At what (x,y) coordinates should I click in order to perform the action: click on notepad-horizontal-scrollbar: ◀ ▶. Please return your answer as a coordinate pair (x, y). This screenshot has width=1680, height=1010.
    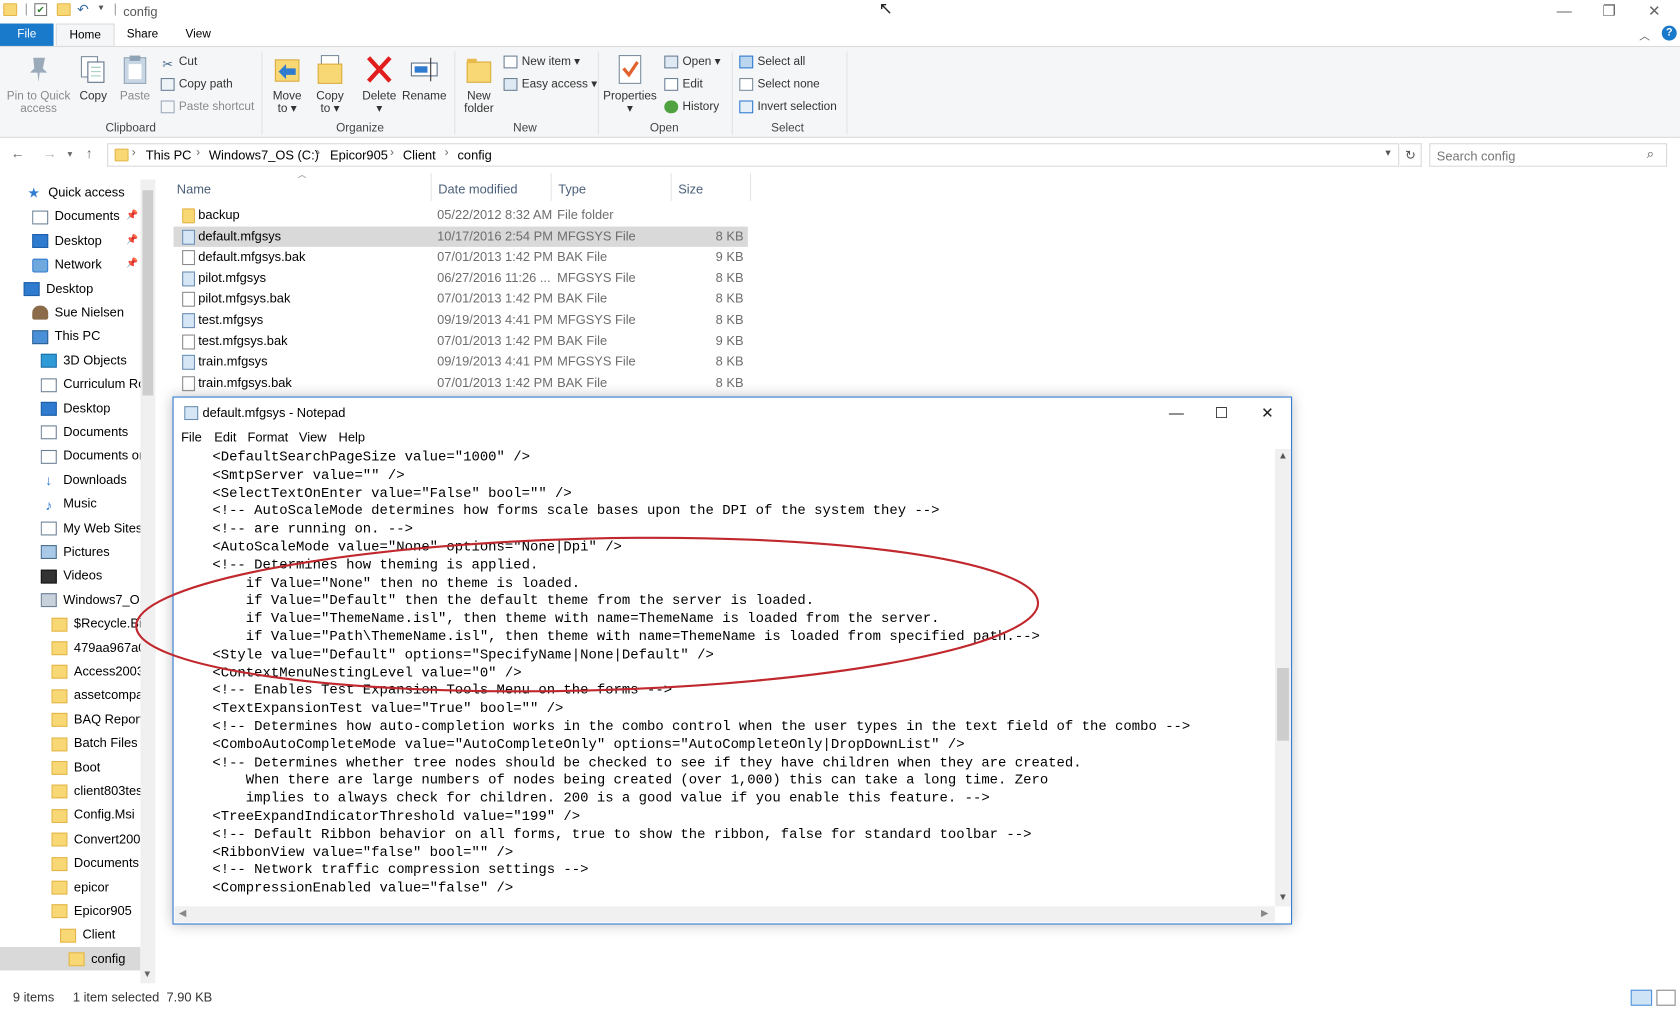
    Looking at the image, I should click on (724, 914).